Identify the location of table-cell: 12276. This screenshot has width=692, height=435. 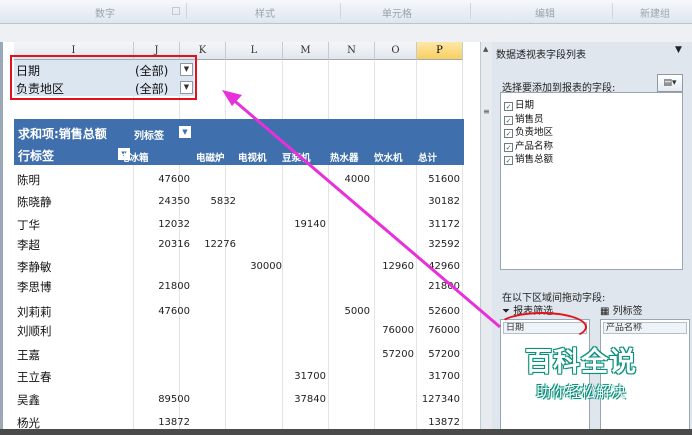
(214, 244).